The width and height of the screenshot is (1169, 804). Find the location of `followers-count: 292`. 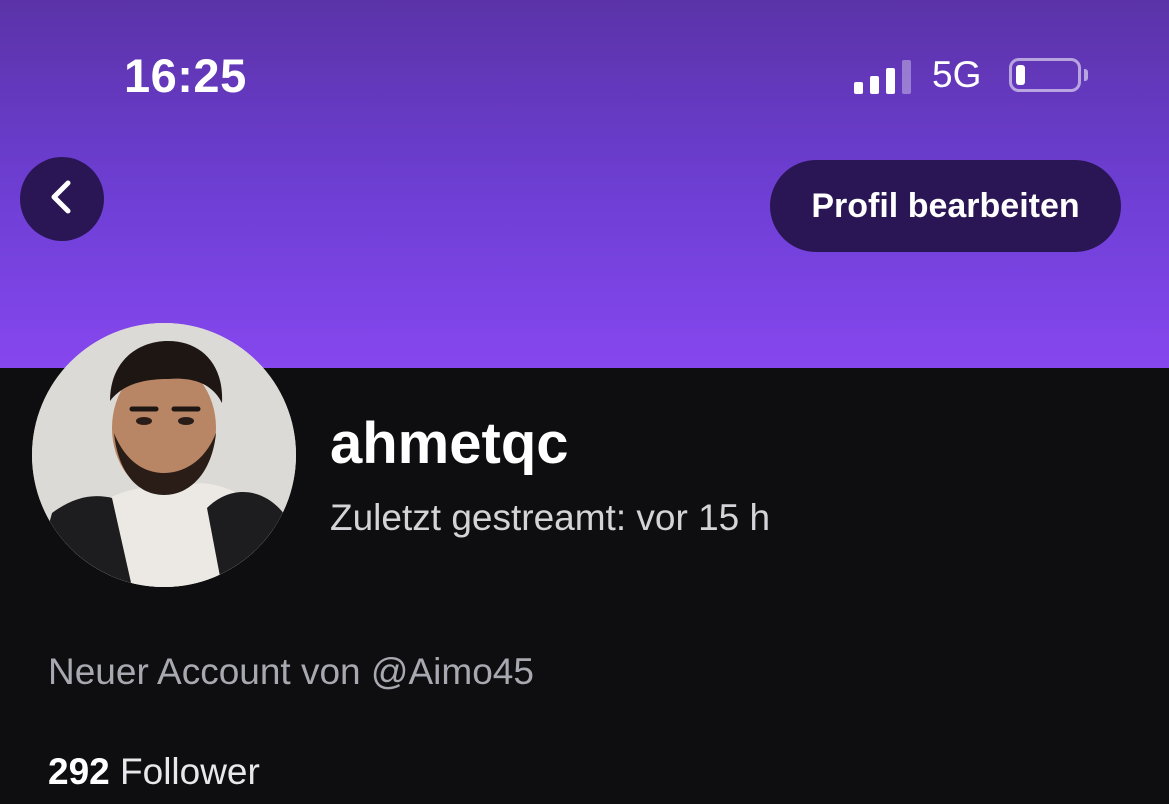

followers-count: 292 is located at coordinates (79, 771).